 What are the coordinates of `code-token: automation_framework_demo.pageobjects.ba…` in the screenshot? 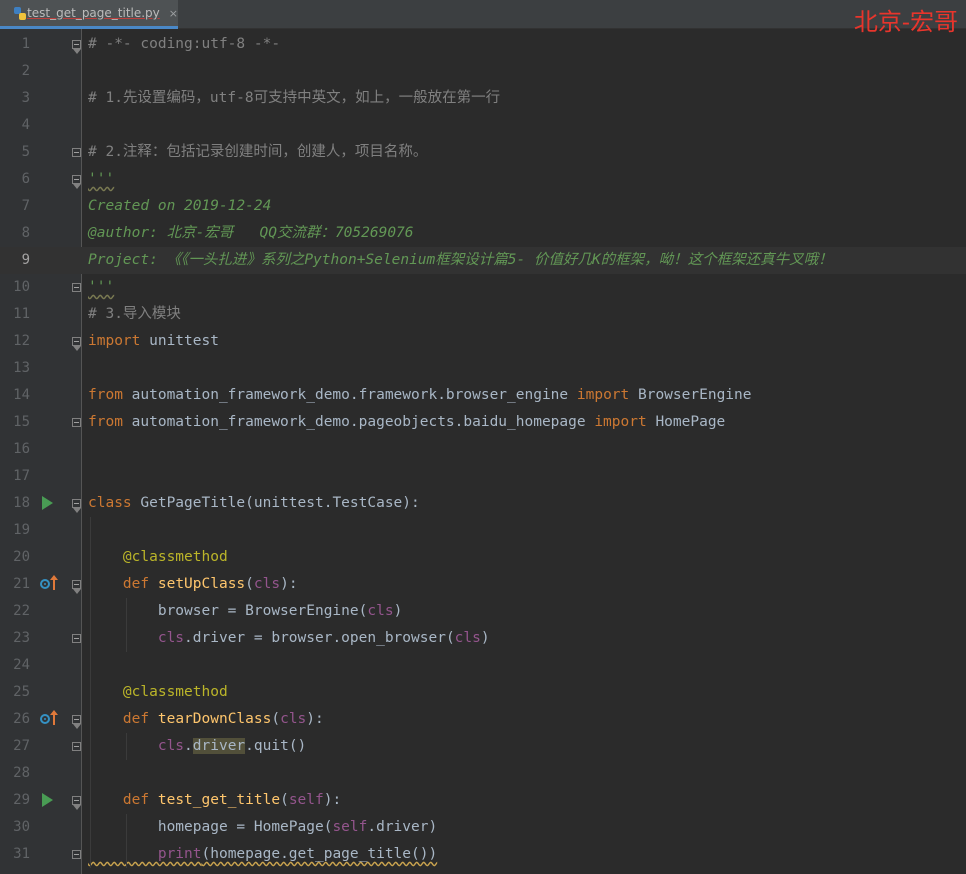 It's located at (358, 422).